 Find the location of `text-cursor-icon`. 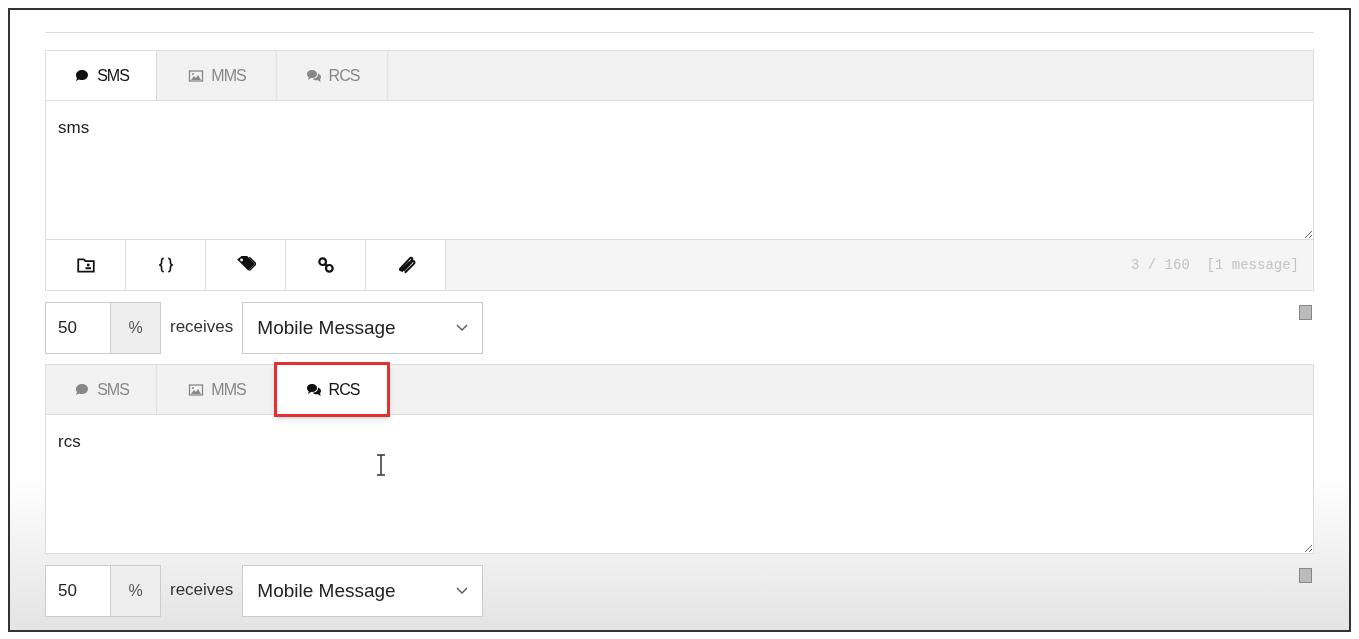

text-cursor-icon is located at coordinates (381, 465).